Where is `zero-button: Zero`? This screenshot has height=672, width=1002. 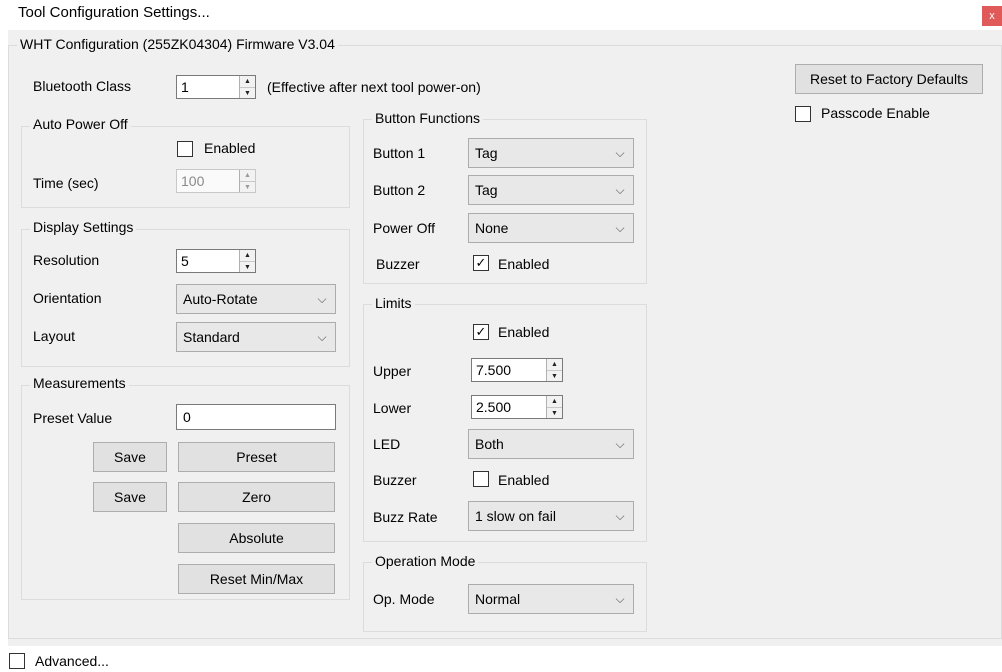
zero-button: Zero is located at coordinates (256, 497).